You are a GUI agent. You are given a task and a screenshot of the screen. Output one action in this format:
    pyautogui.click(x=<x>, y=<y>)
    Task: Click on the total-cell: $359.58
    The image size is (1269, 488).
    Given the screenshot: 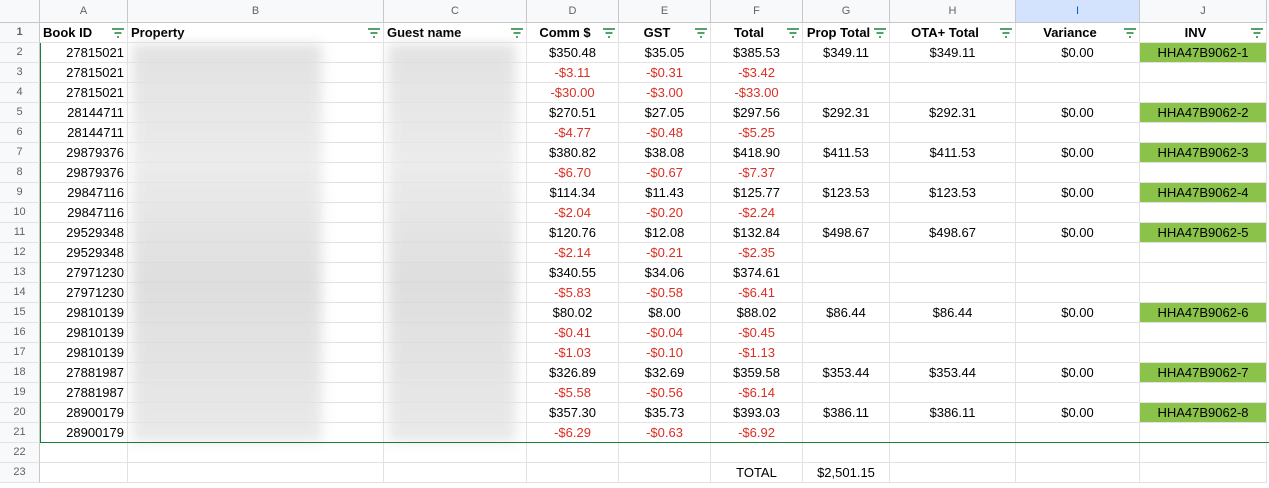 What is the action you would take?
    pyautogui.click(x=757, y=373)
    